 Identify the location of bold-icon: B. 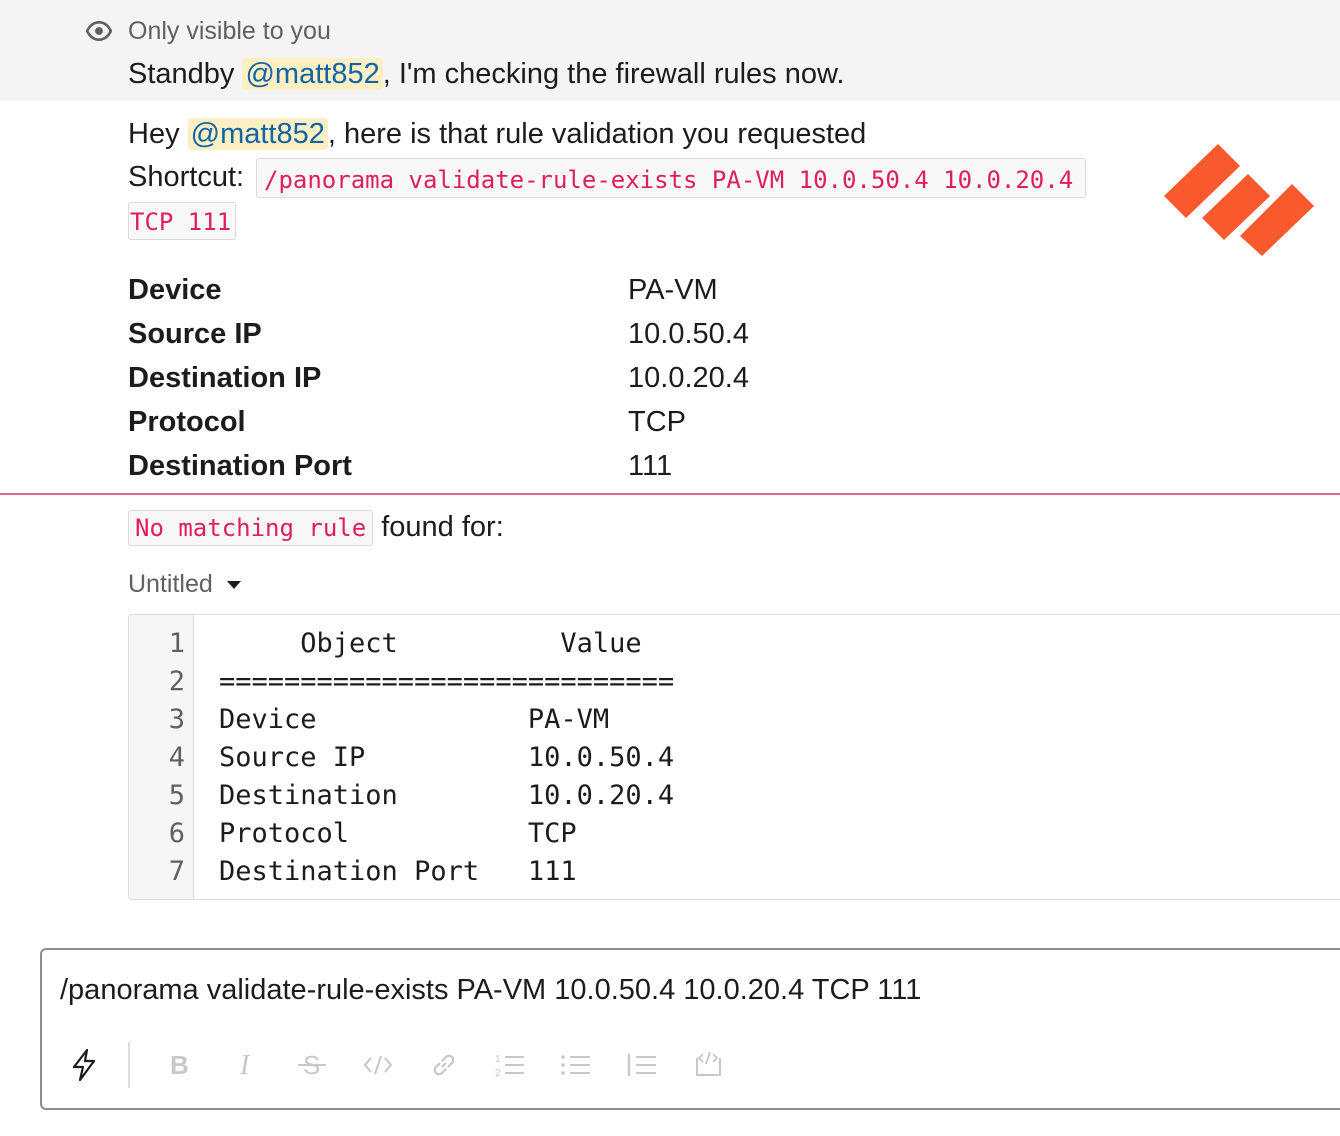
(179, 1065).